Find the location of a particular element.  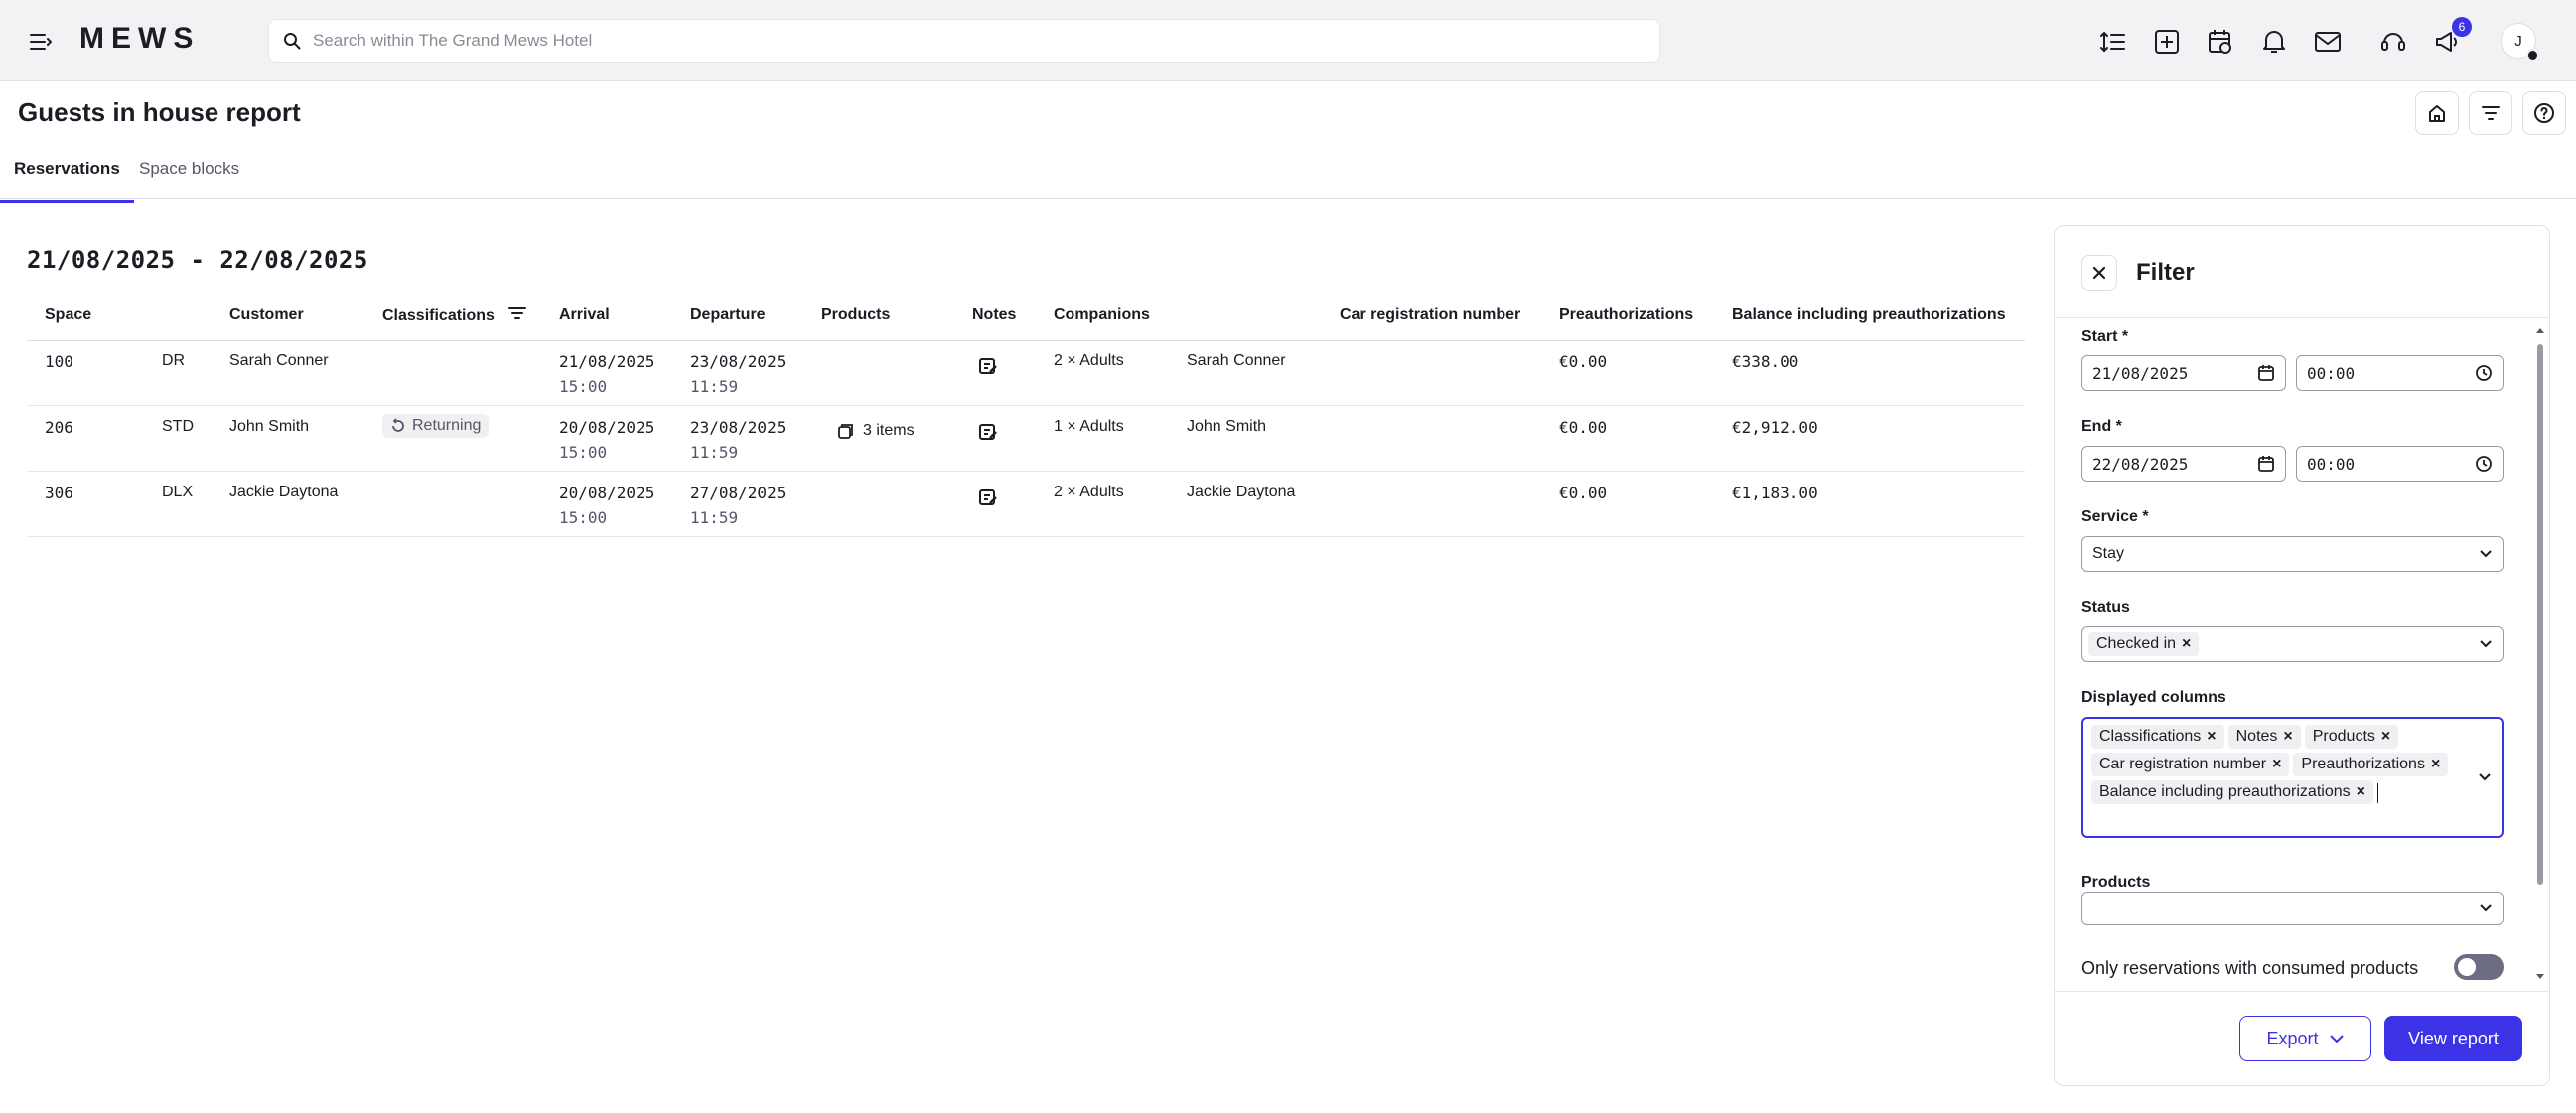

close-filter-button is located at coordinates (2099, 273).